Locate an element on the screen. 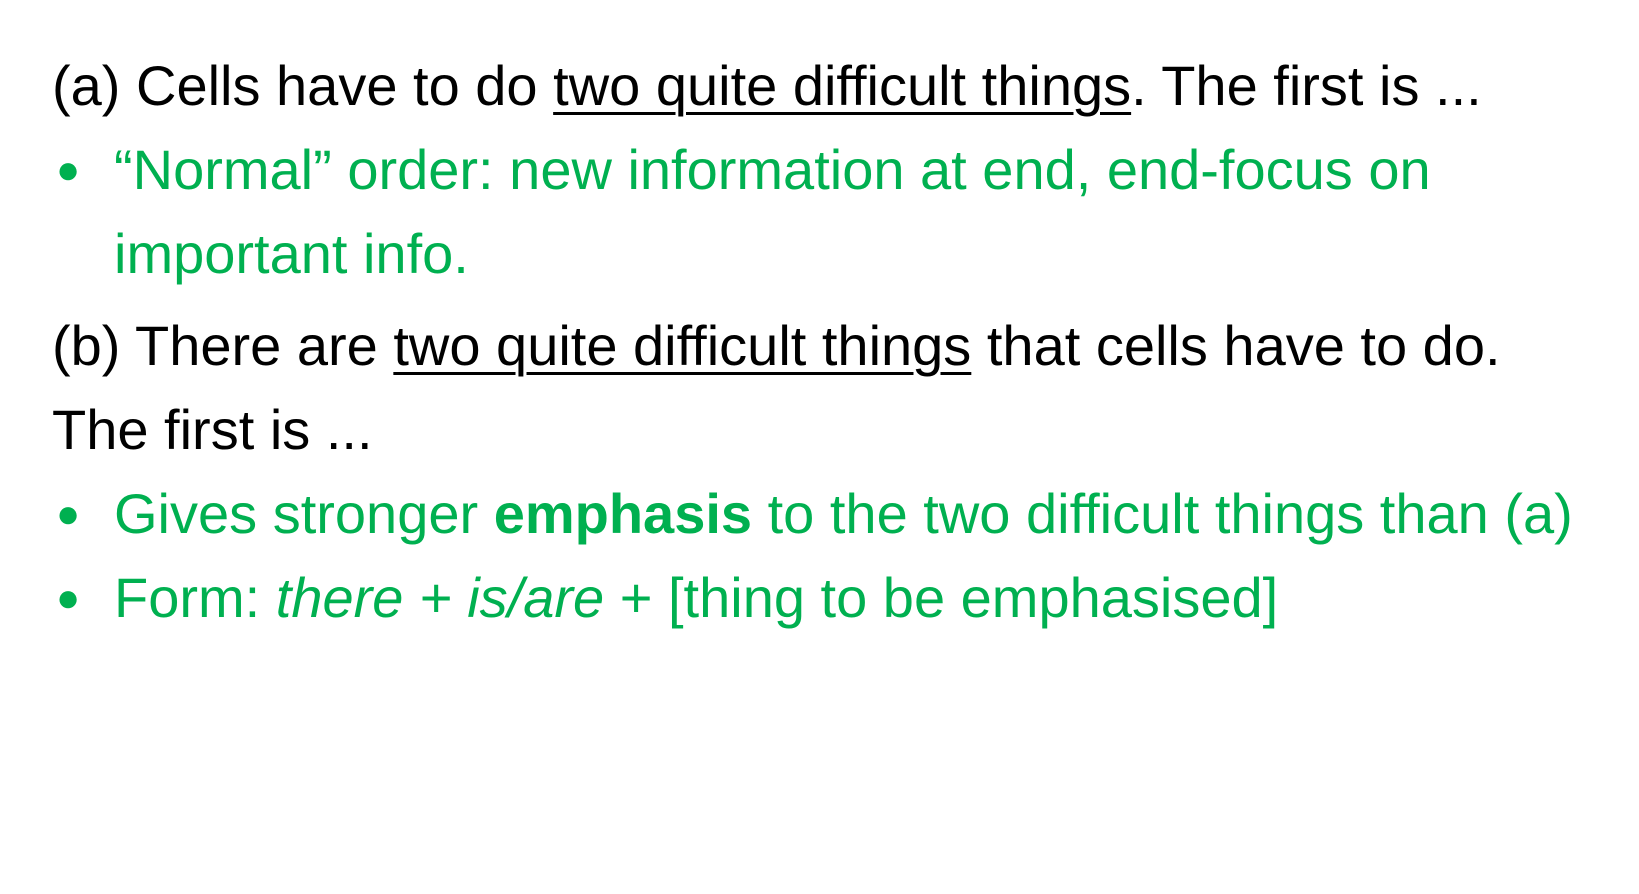  paragraph-b-prefix: (b) There are is located at coordinates (223, 345).